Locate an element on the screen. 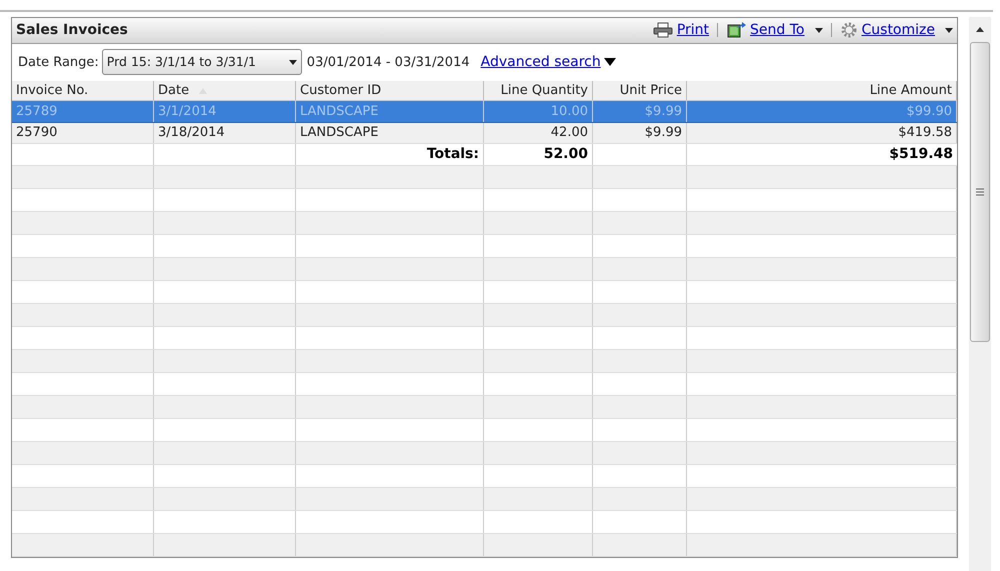  date-range-dropdown: Prd 15: 3/1/14 to 3/31/1 is located at coordinates (202, 62).